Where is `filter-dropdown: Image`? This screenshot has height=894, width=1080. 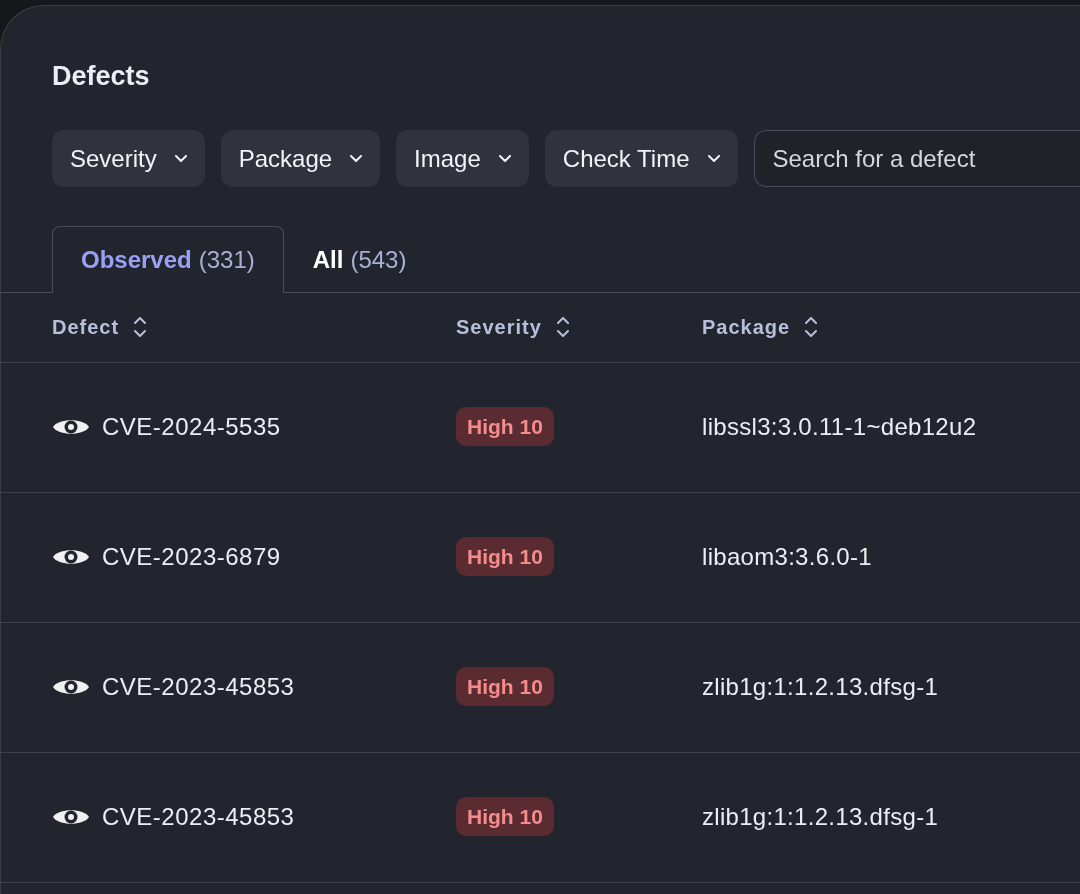 filter-dropdown: Image is located at coordinates (462, 158).